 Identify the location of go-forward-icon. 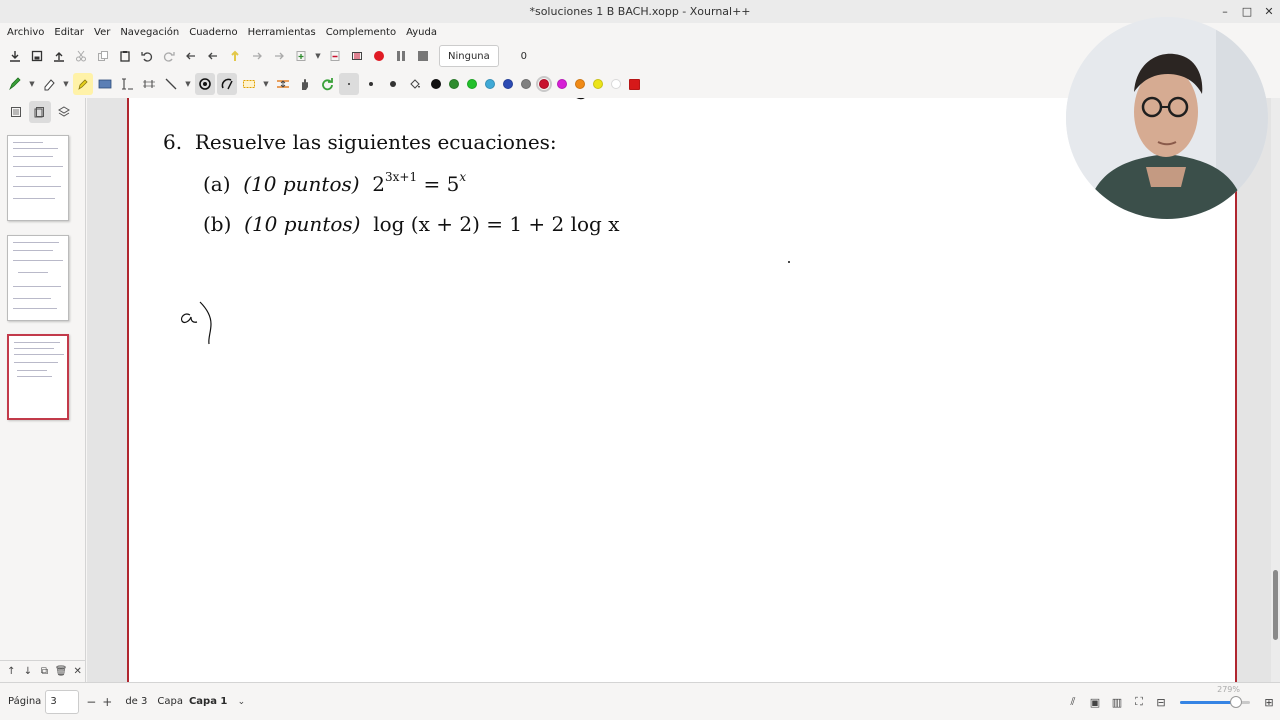
(279, 56).